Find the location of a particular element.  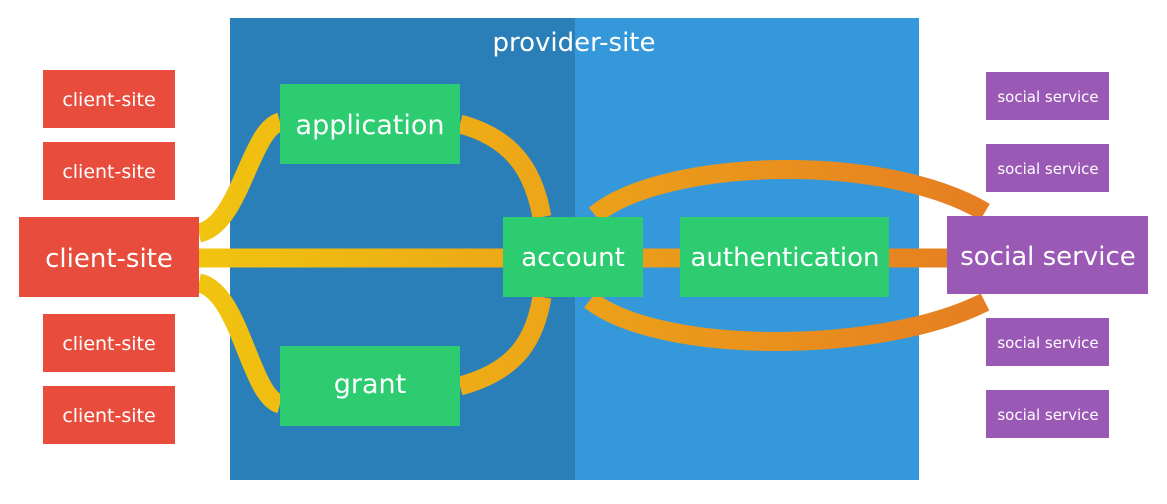

authentication-label: authentication is located at coordinates (784, 258).